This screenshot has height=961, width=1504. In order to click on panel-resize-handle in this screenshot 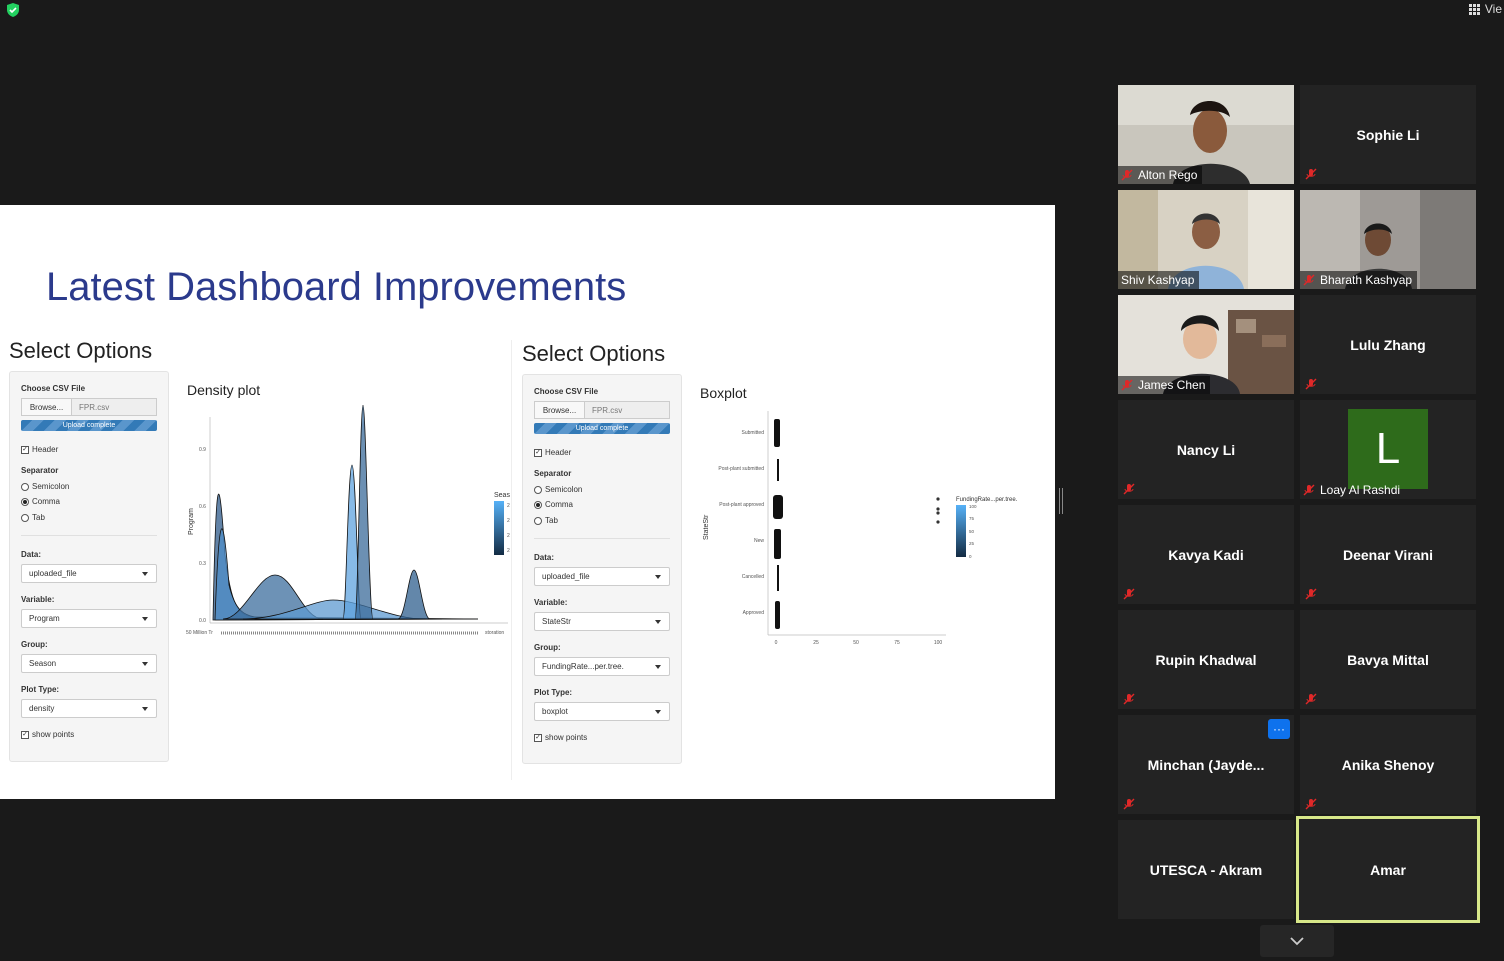, I will do `click(1061, 501)`.